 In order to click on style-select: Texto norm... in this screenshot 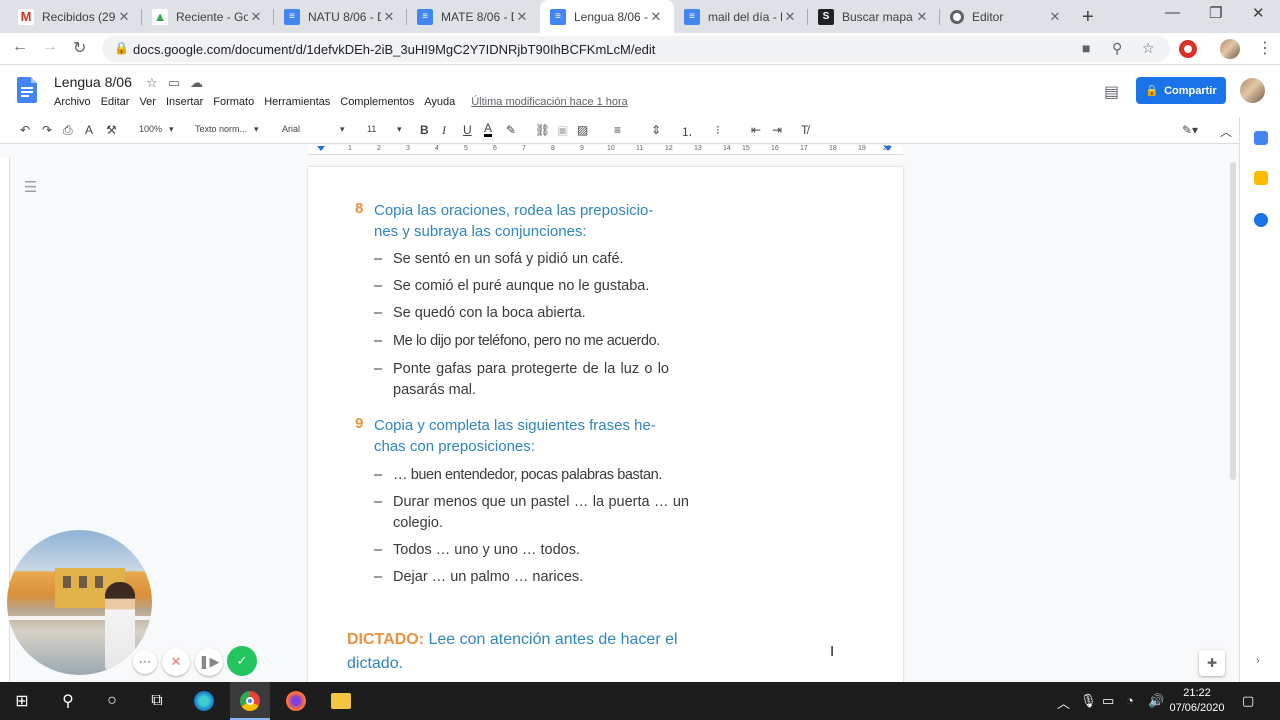, I will do `click(221, 129)`.